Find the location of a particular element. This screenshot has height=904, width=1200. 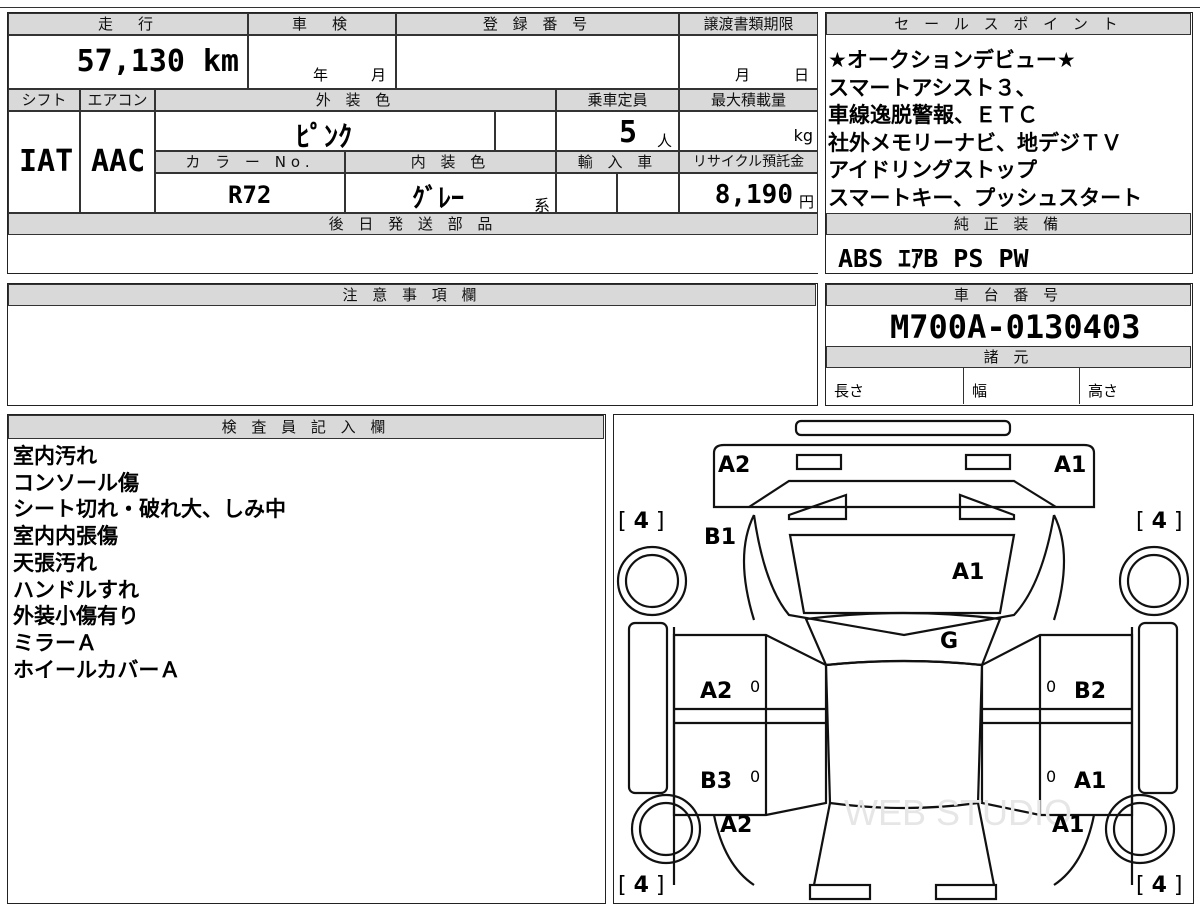

tire-rear-left-value: 4 is located at coordinates (641, 885).